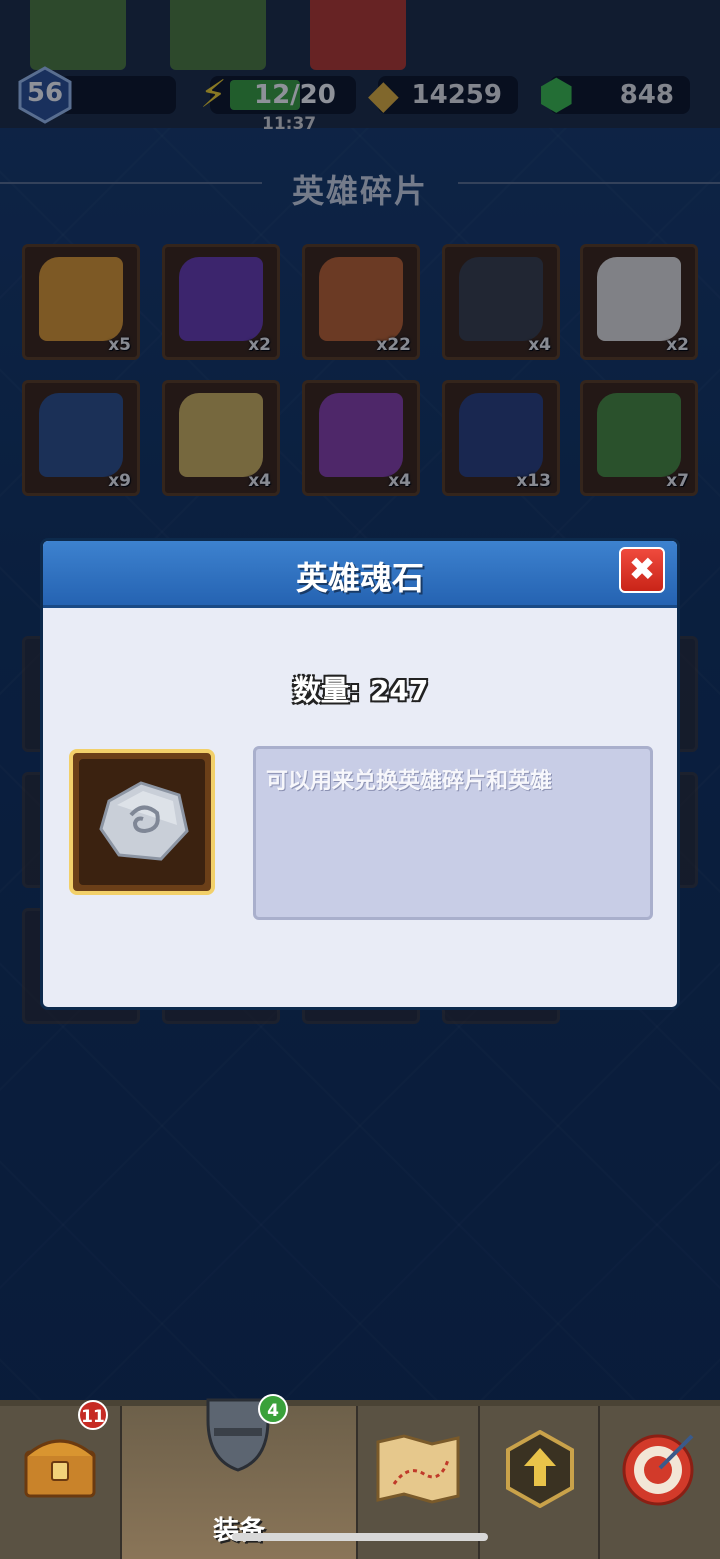 The height and width of the screenshot is (1559, 720). Describe the element at coordinates (540, 1469) in the screenshot. I see `upgrade-arrow-icon` at that location.